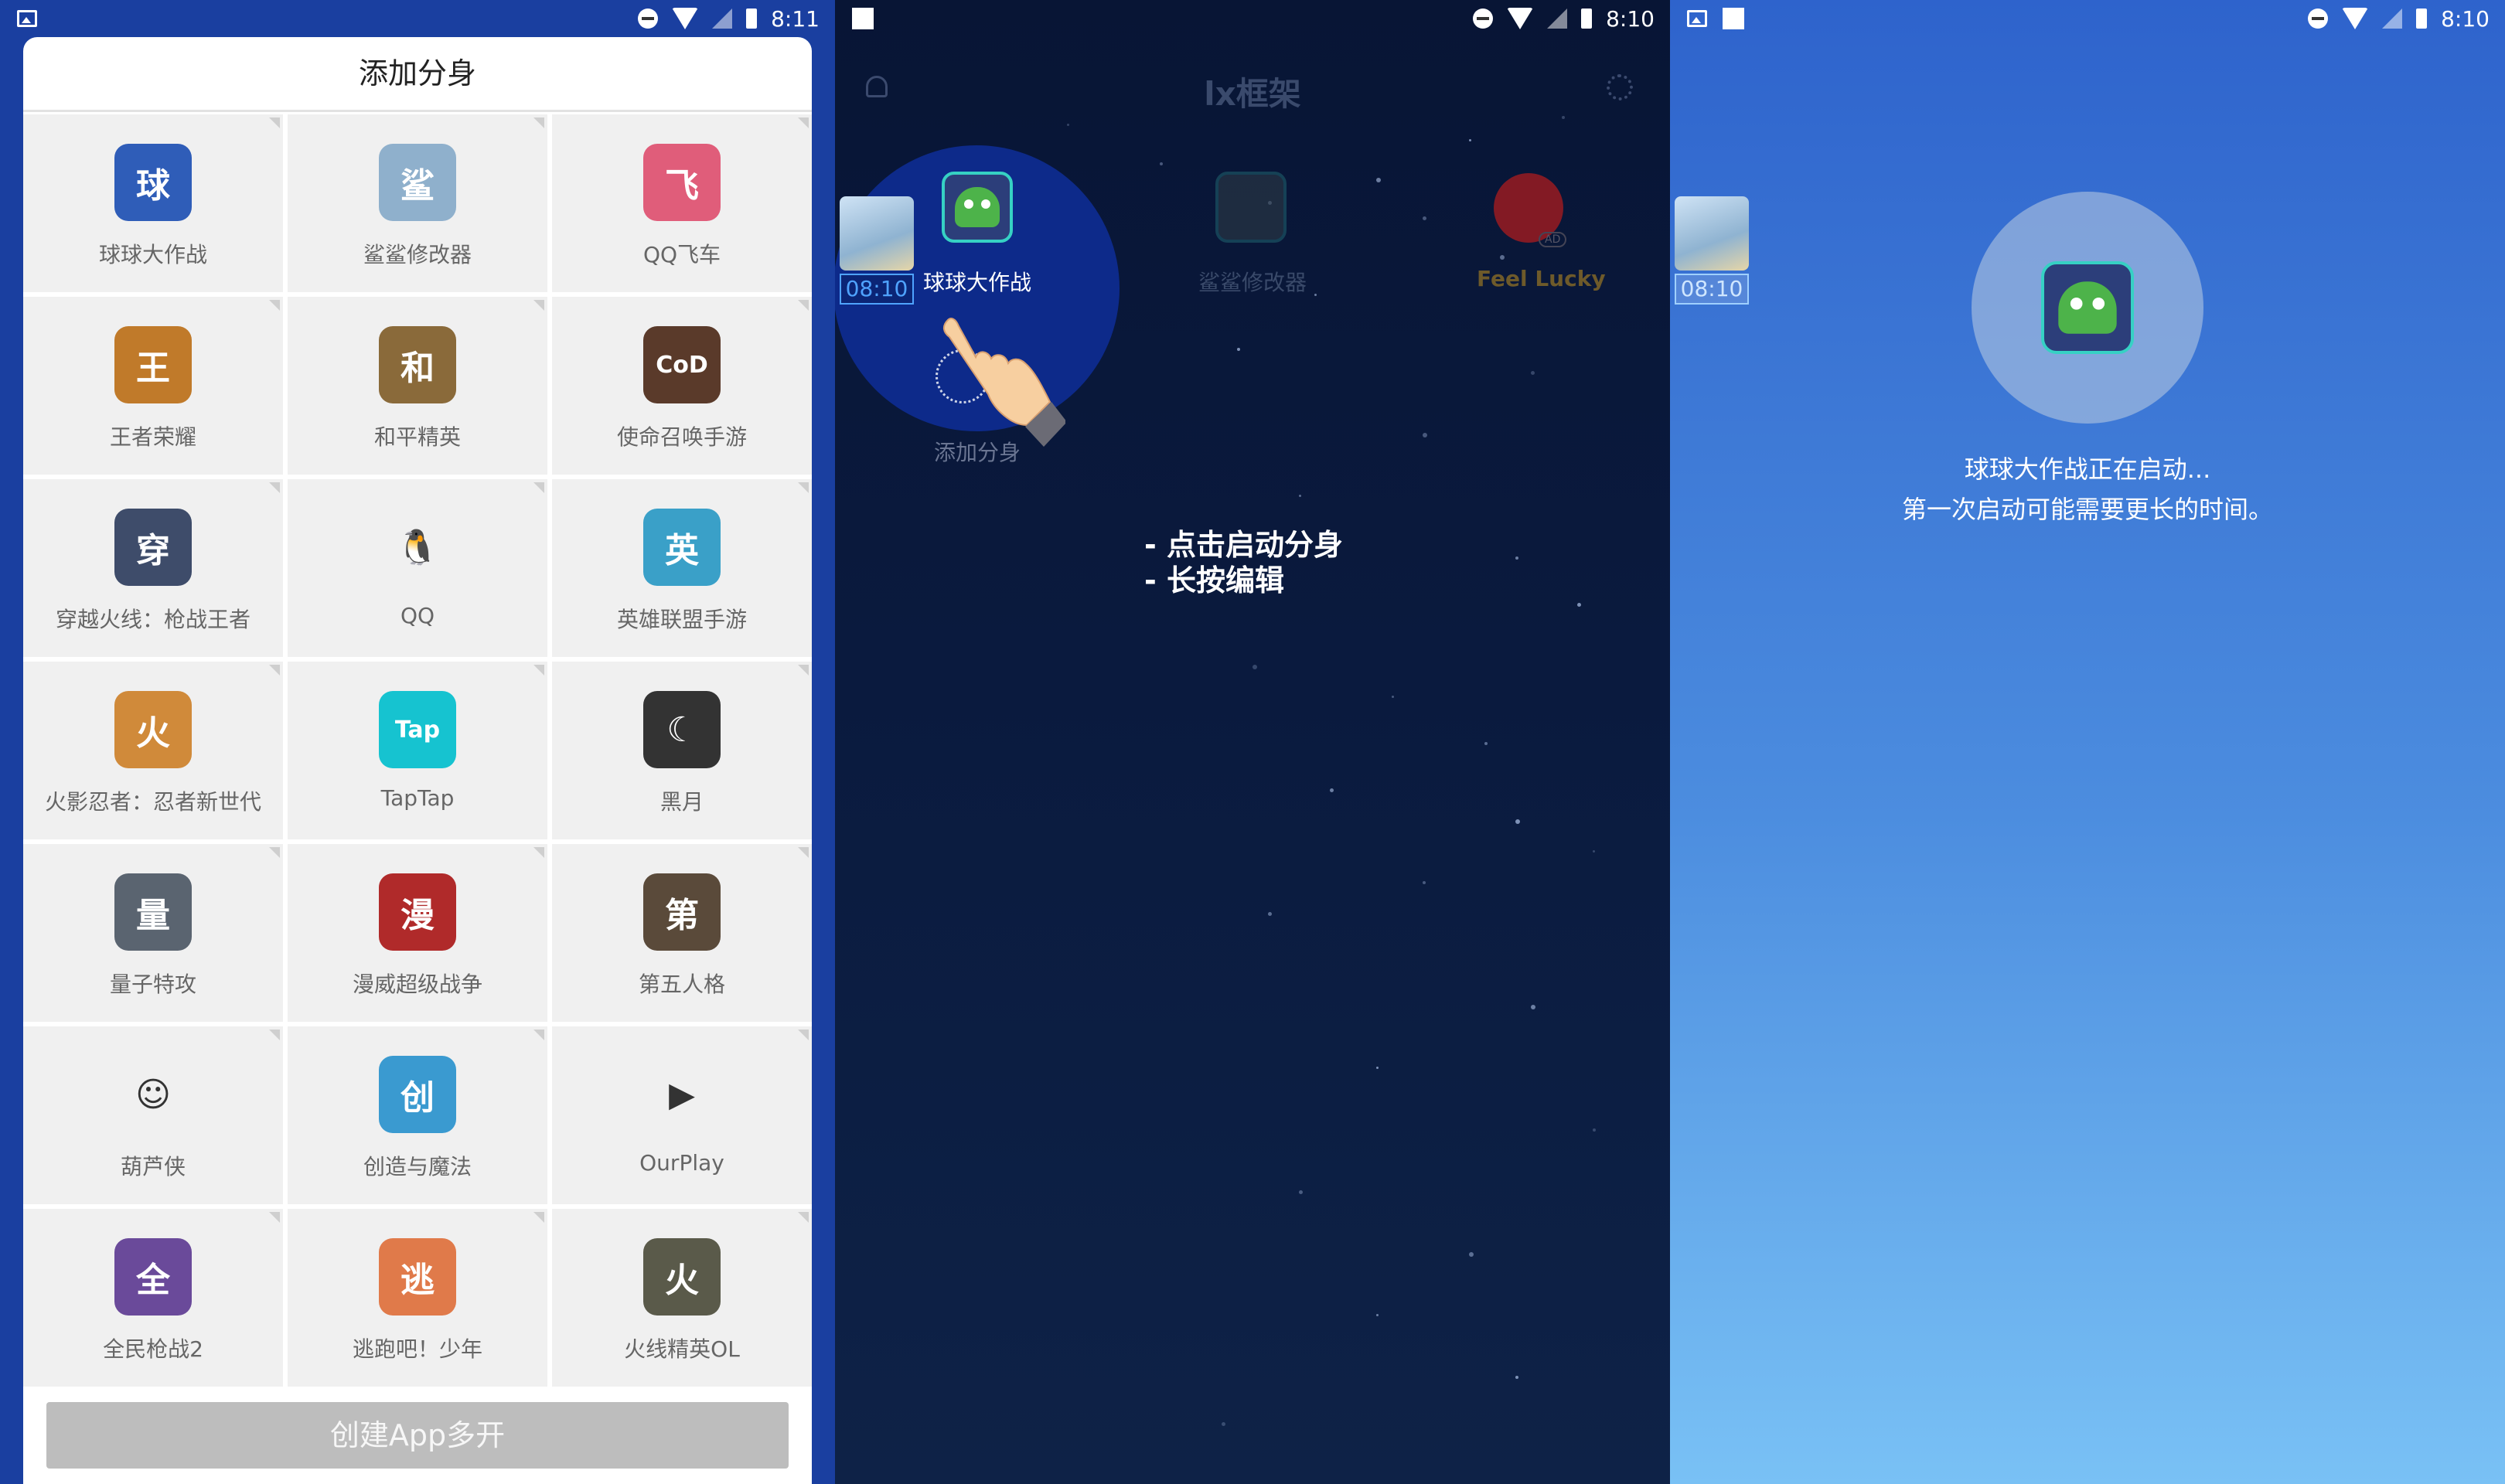 This screenshot has height=1484, width=2505. What do you see at coordinates (153, 912) in the screenshot?
I see `quantum-ops-icon: 量` at bounding box center [153, 912].